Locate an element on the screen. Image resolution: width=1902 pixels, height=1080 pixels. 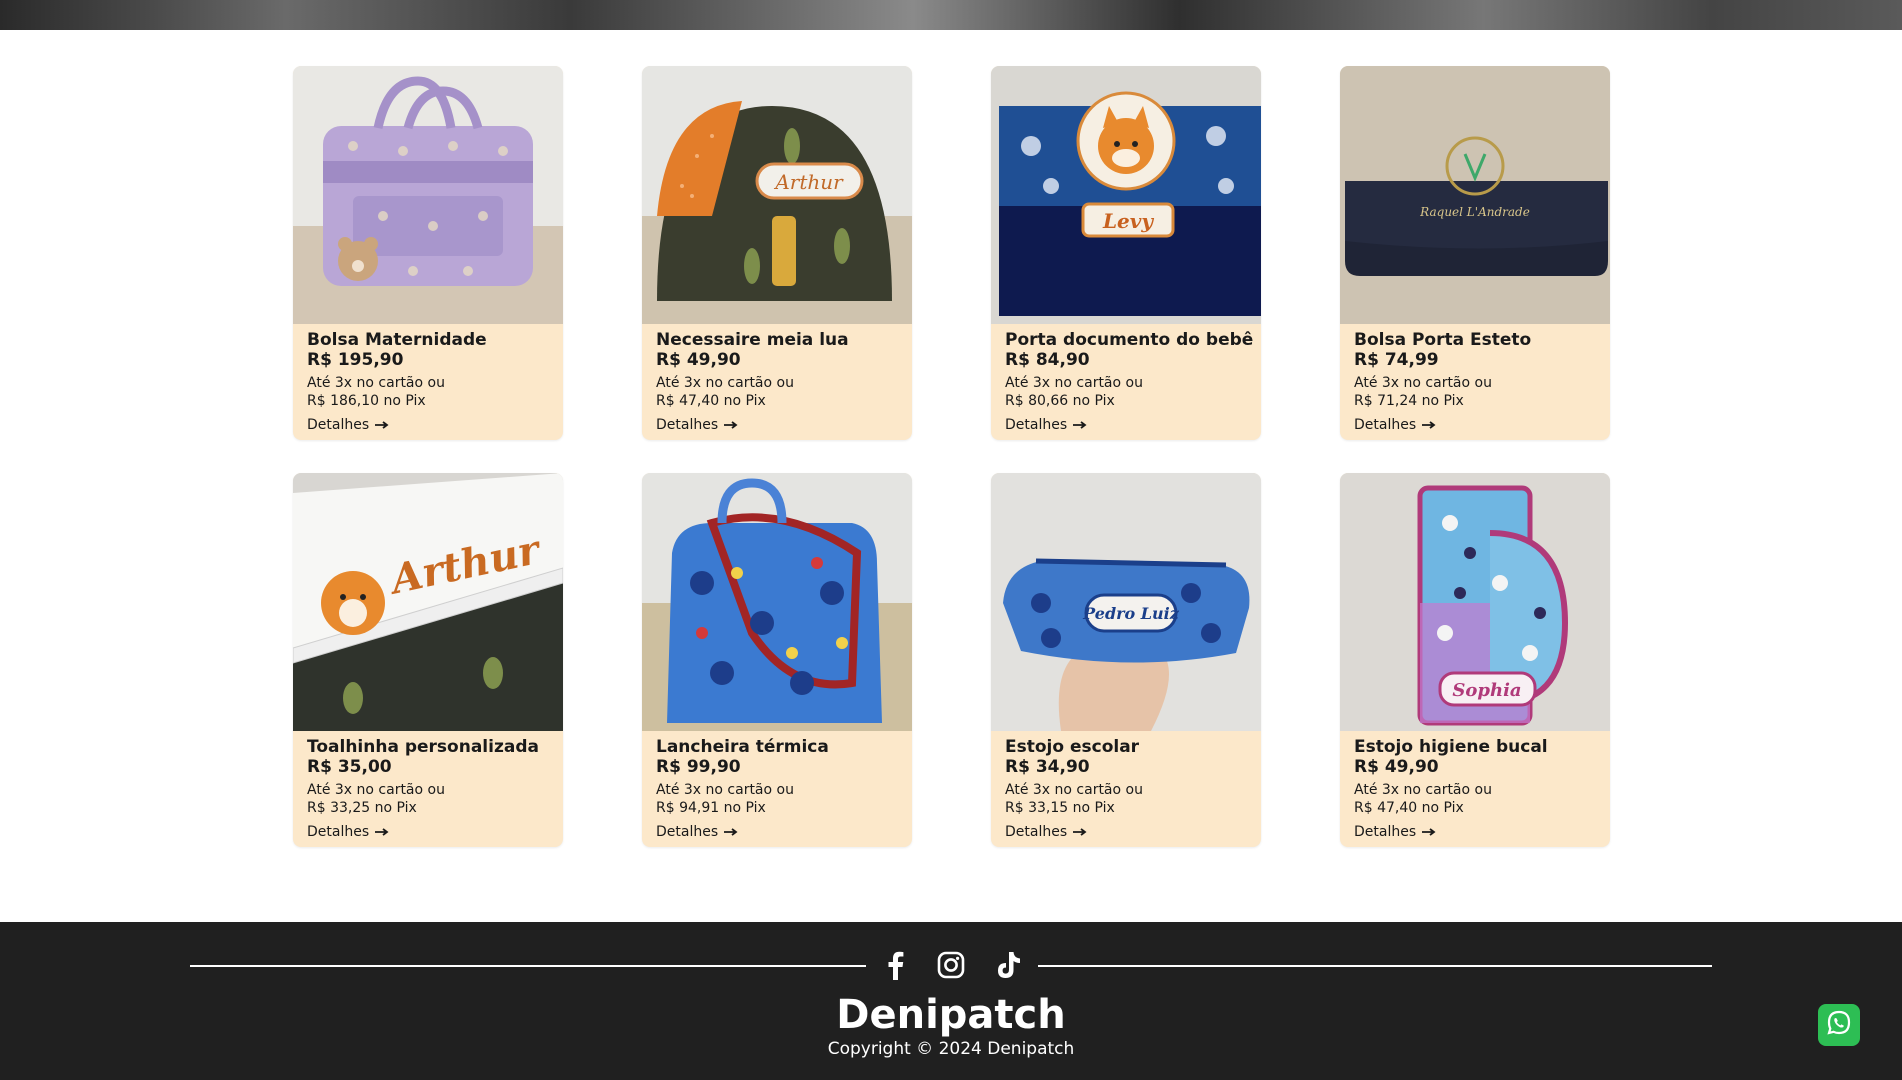
embroidery-text: Pedro Luiz is located at coordinates (1131, 613).